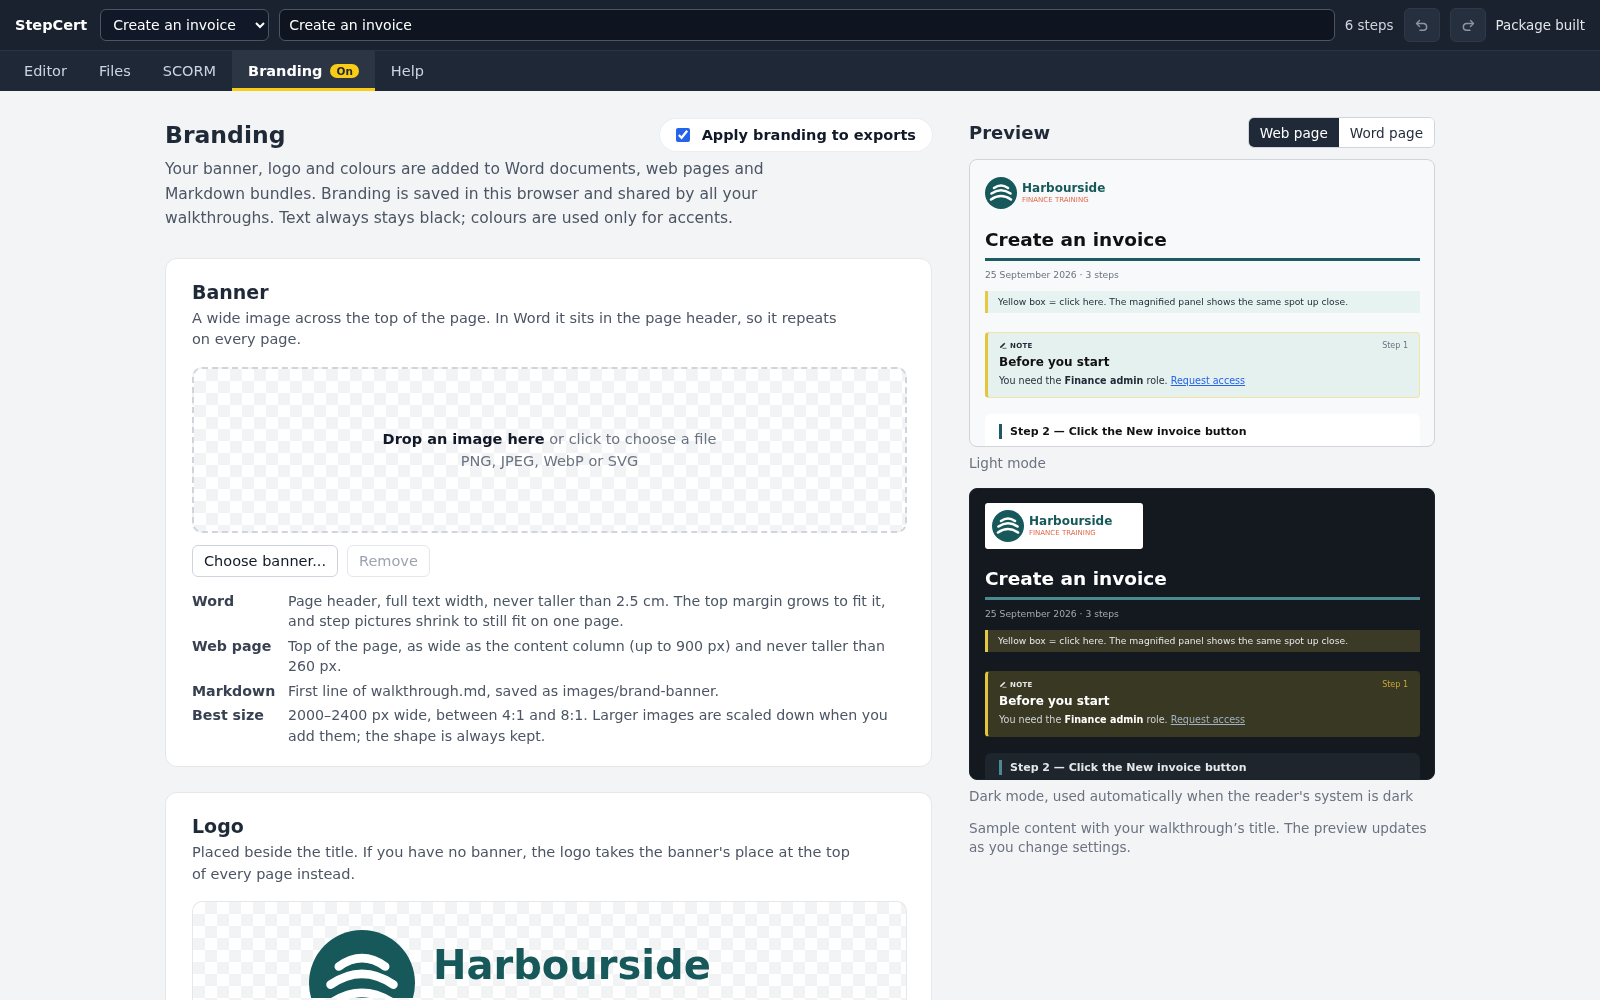  I want to click on preview-title: Preview, so click(1010, 132).